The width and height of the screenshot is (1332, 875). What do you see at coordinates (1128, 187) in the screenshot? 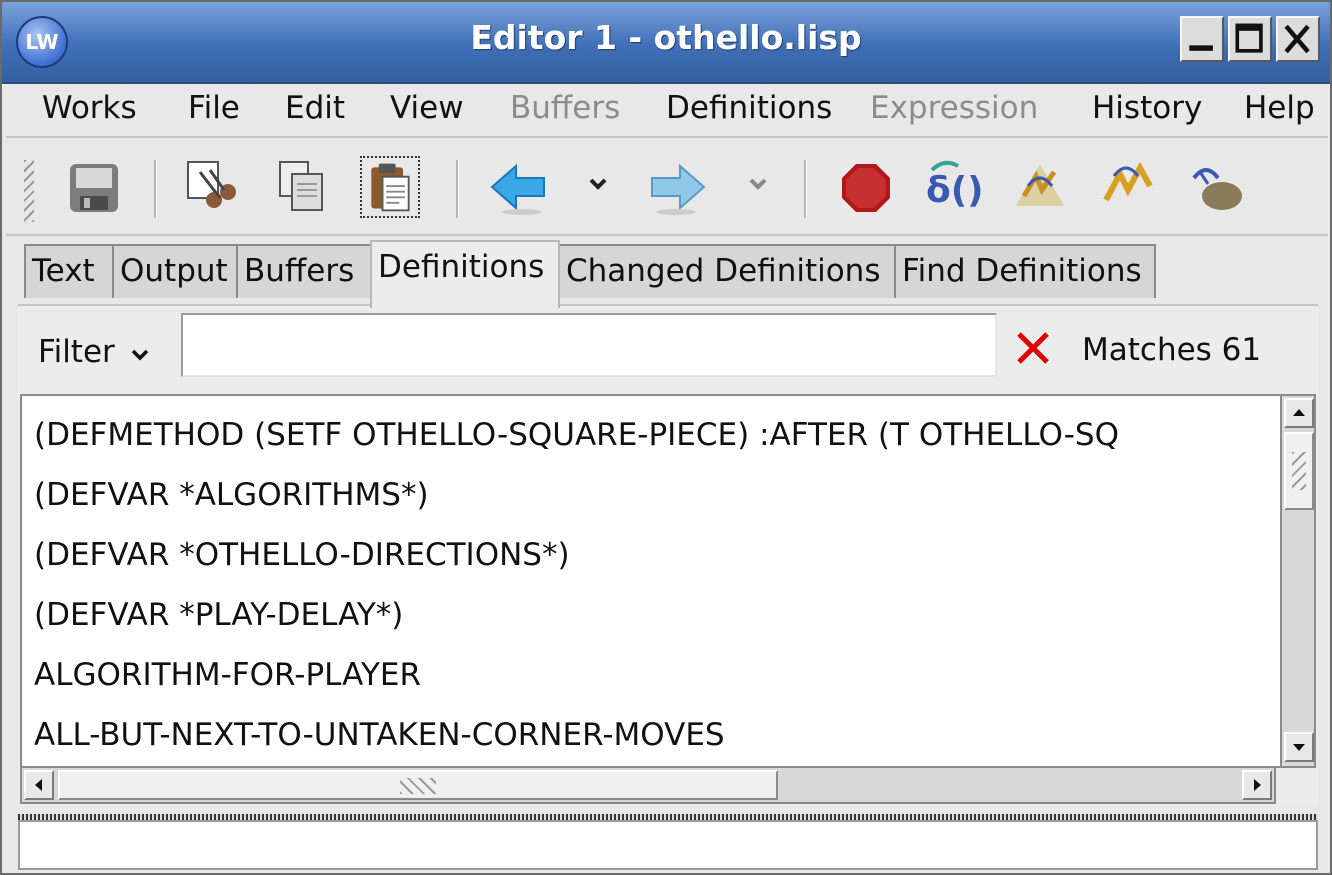
I see `compile-buffer-icon` at bounding box center [1128, 187].